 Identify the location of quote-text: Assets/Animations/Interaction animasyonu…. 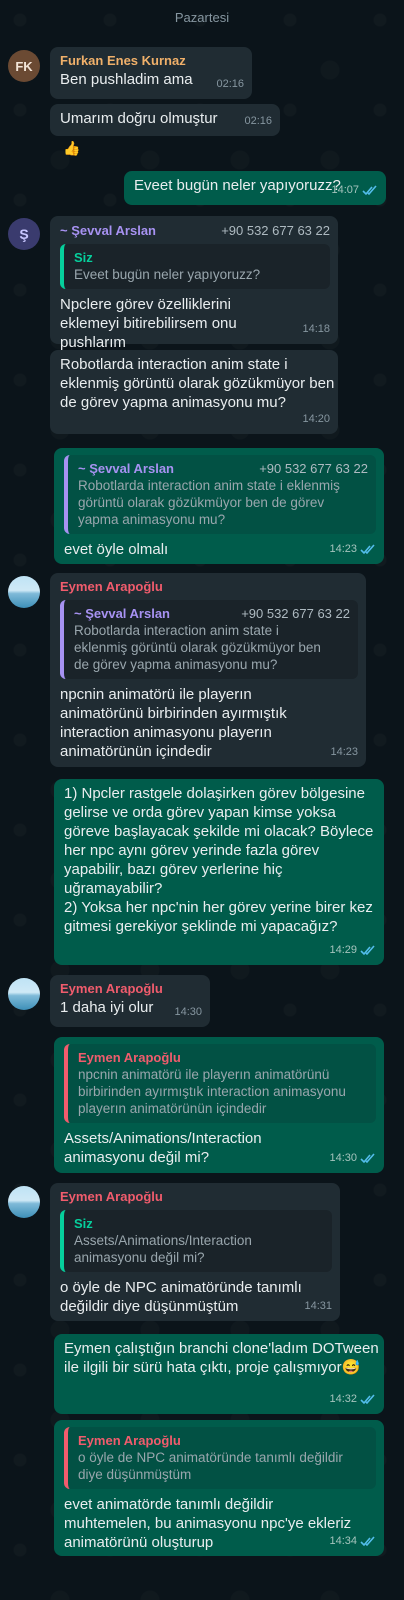
(163, 1249).